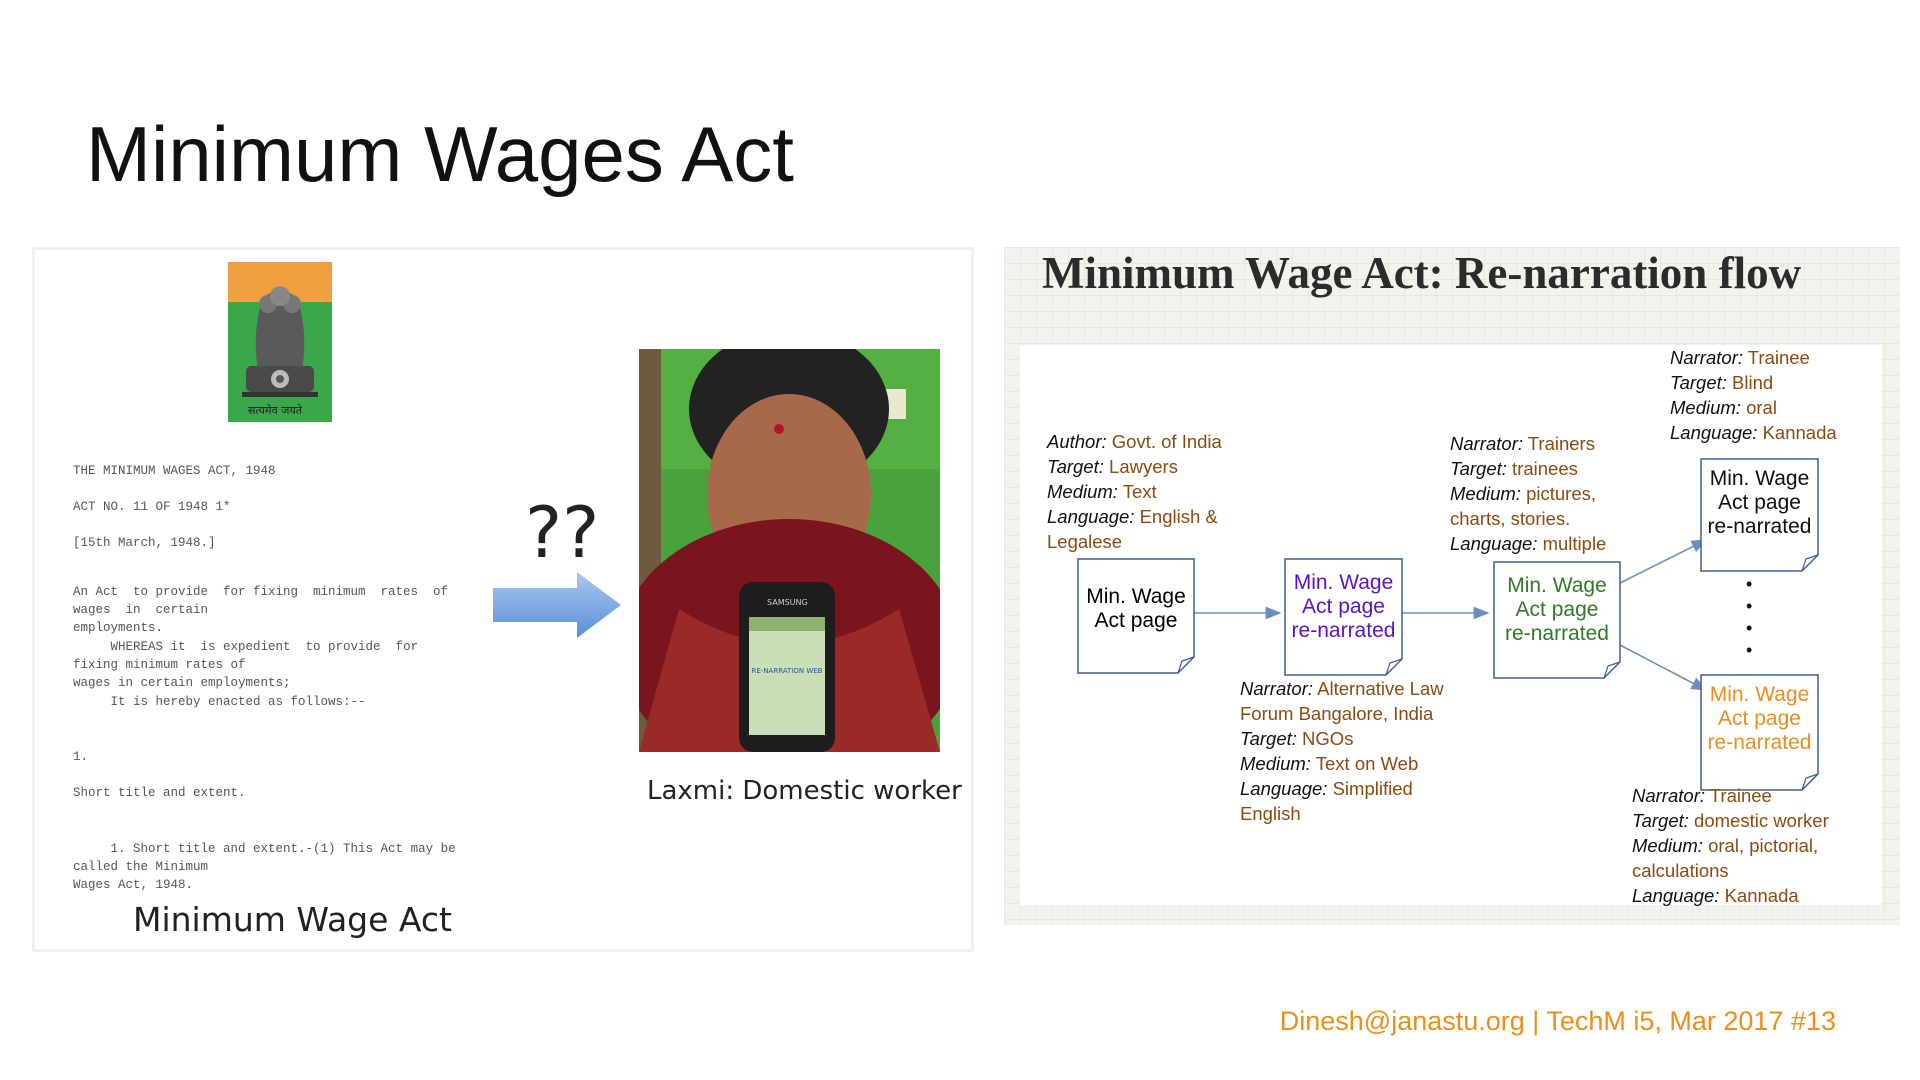  What do you see at coordinates (789, 550) in the screenshot?
I see `domestic-worker-photo: SAMSUNG RE-NARRATION WEB` at bounding box center [789, 550].